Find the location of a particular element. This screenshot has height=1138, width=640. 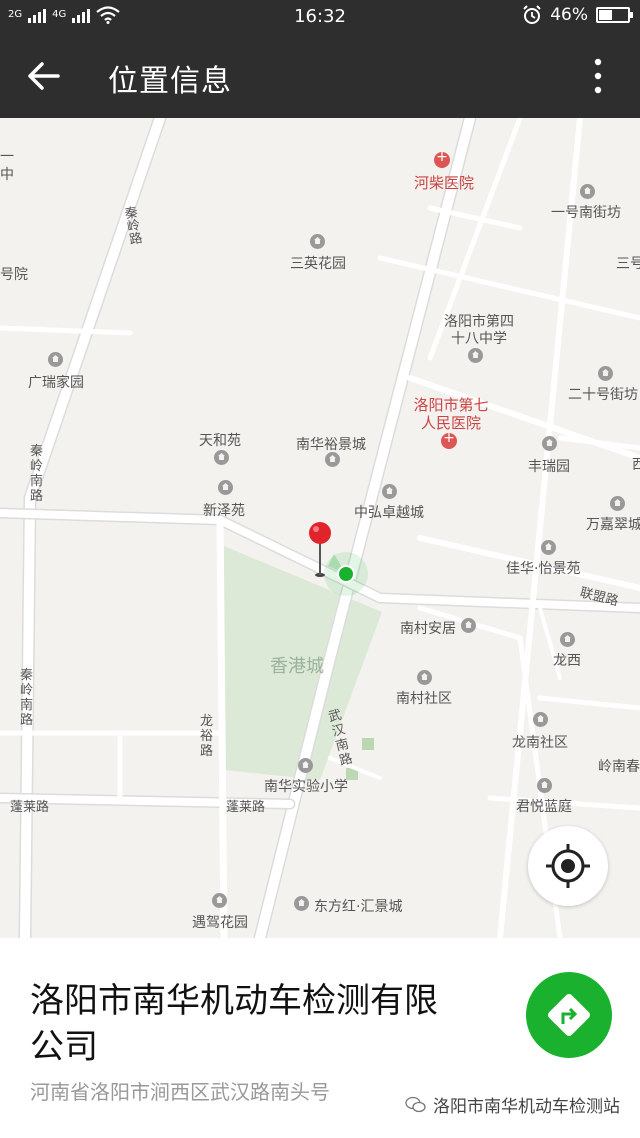

poi-label: 岭南春 is located at coordinates (619, 767).